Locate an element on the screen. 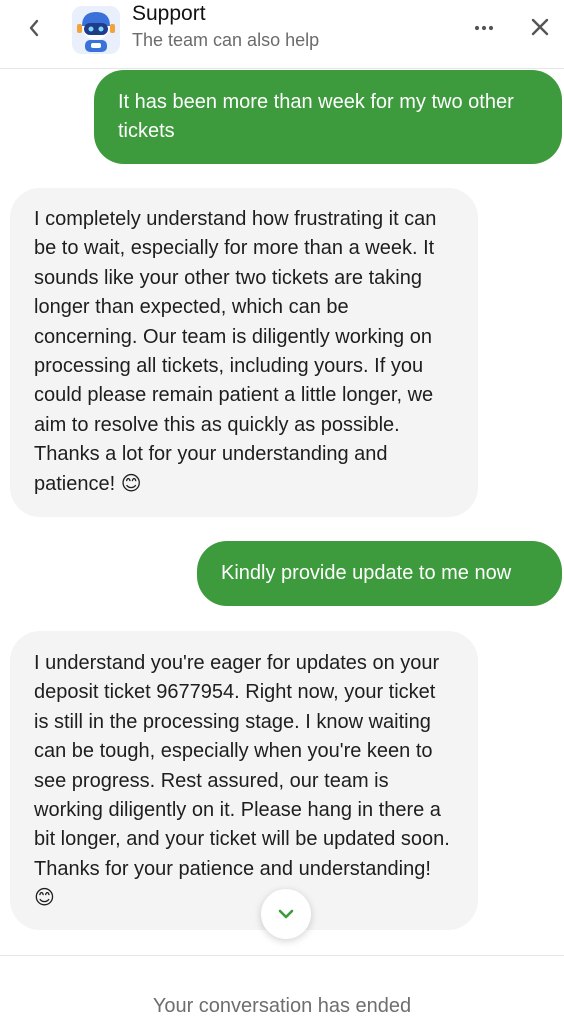 The width and height of the screenshot is (564, 1026). chevron-down-icon is located at coordinates (286, 914).